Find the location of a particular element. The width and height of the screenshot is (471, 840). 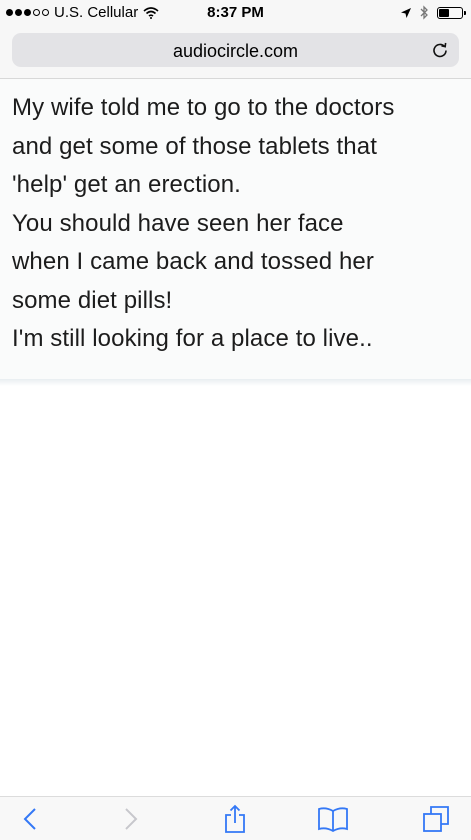

tabs-button is located at coordinates (436, 819).